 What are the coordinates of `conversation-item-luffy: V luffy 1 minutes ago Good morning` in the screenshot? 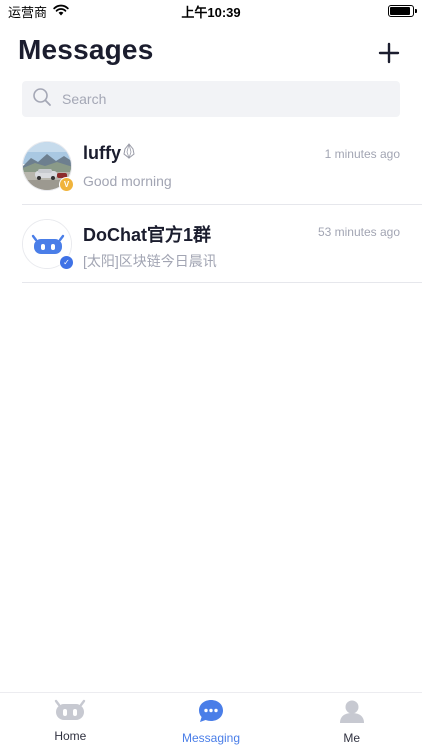 It's located at (222, 166).